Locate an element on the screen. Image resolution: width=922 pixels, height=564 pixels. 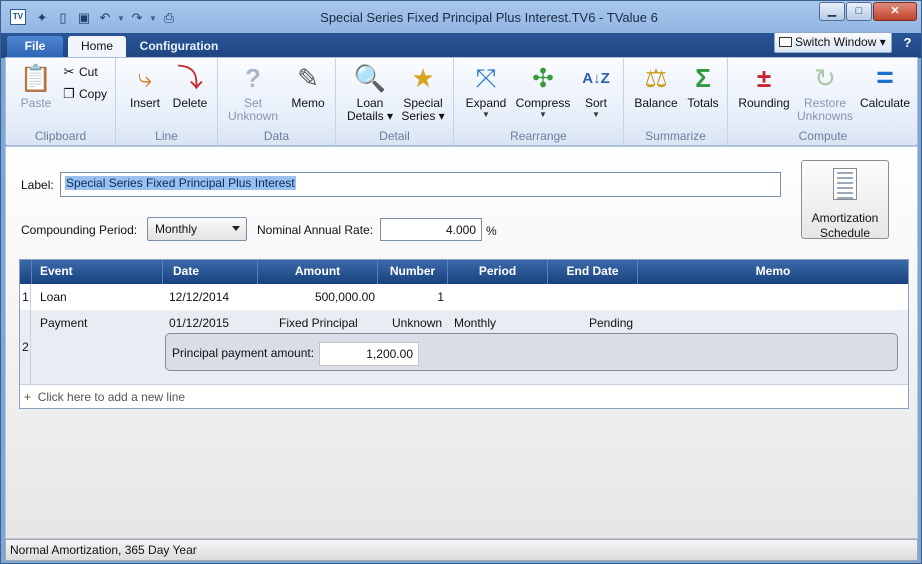
copy-label: Copy is located at coordinates (93, 94).